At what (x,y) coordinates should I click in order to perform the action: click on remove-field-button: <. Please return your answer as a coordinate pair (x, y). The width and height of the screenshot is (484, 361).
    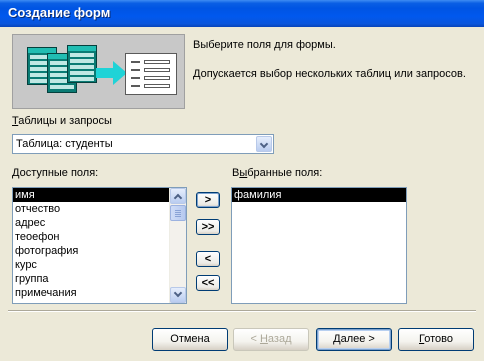
    Looking at the image, I should click on (208, 259).